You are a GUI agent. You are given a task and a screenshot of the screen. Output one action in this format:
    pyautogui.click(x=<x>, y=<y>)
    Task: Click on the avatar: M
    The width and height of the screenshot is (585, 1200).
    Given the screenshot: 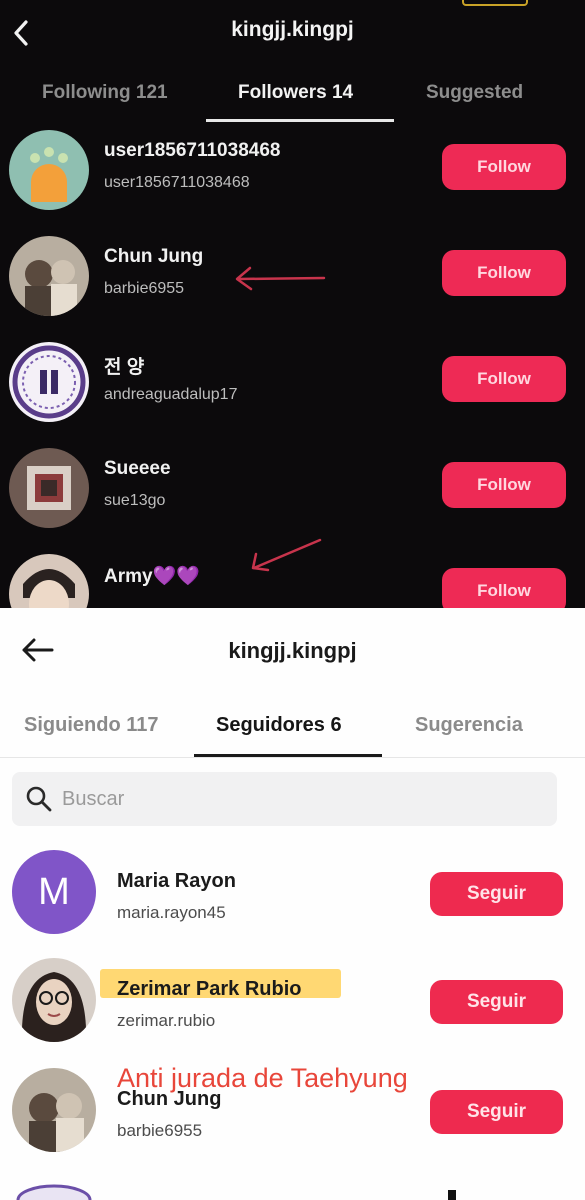 What is the action you would take?
    pyautogui.click(x=54, y=892)
    